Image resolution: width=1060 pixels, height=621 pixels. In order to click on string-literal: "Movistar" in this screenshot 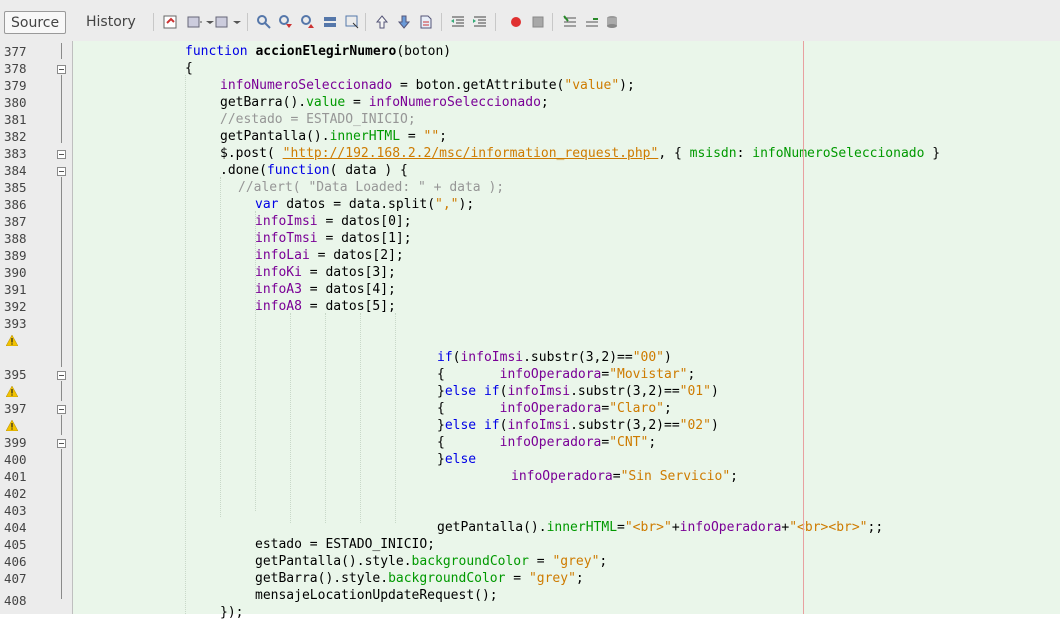, I will do `click(648, 374)`.